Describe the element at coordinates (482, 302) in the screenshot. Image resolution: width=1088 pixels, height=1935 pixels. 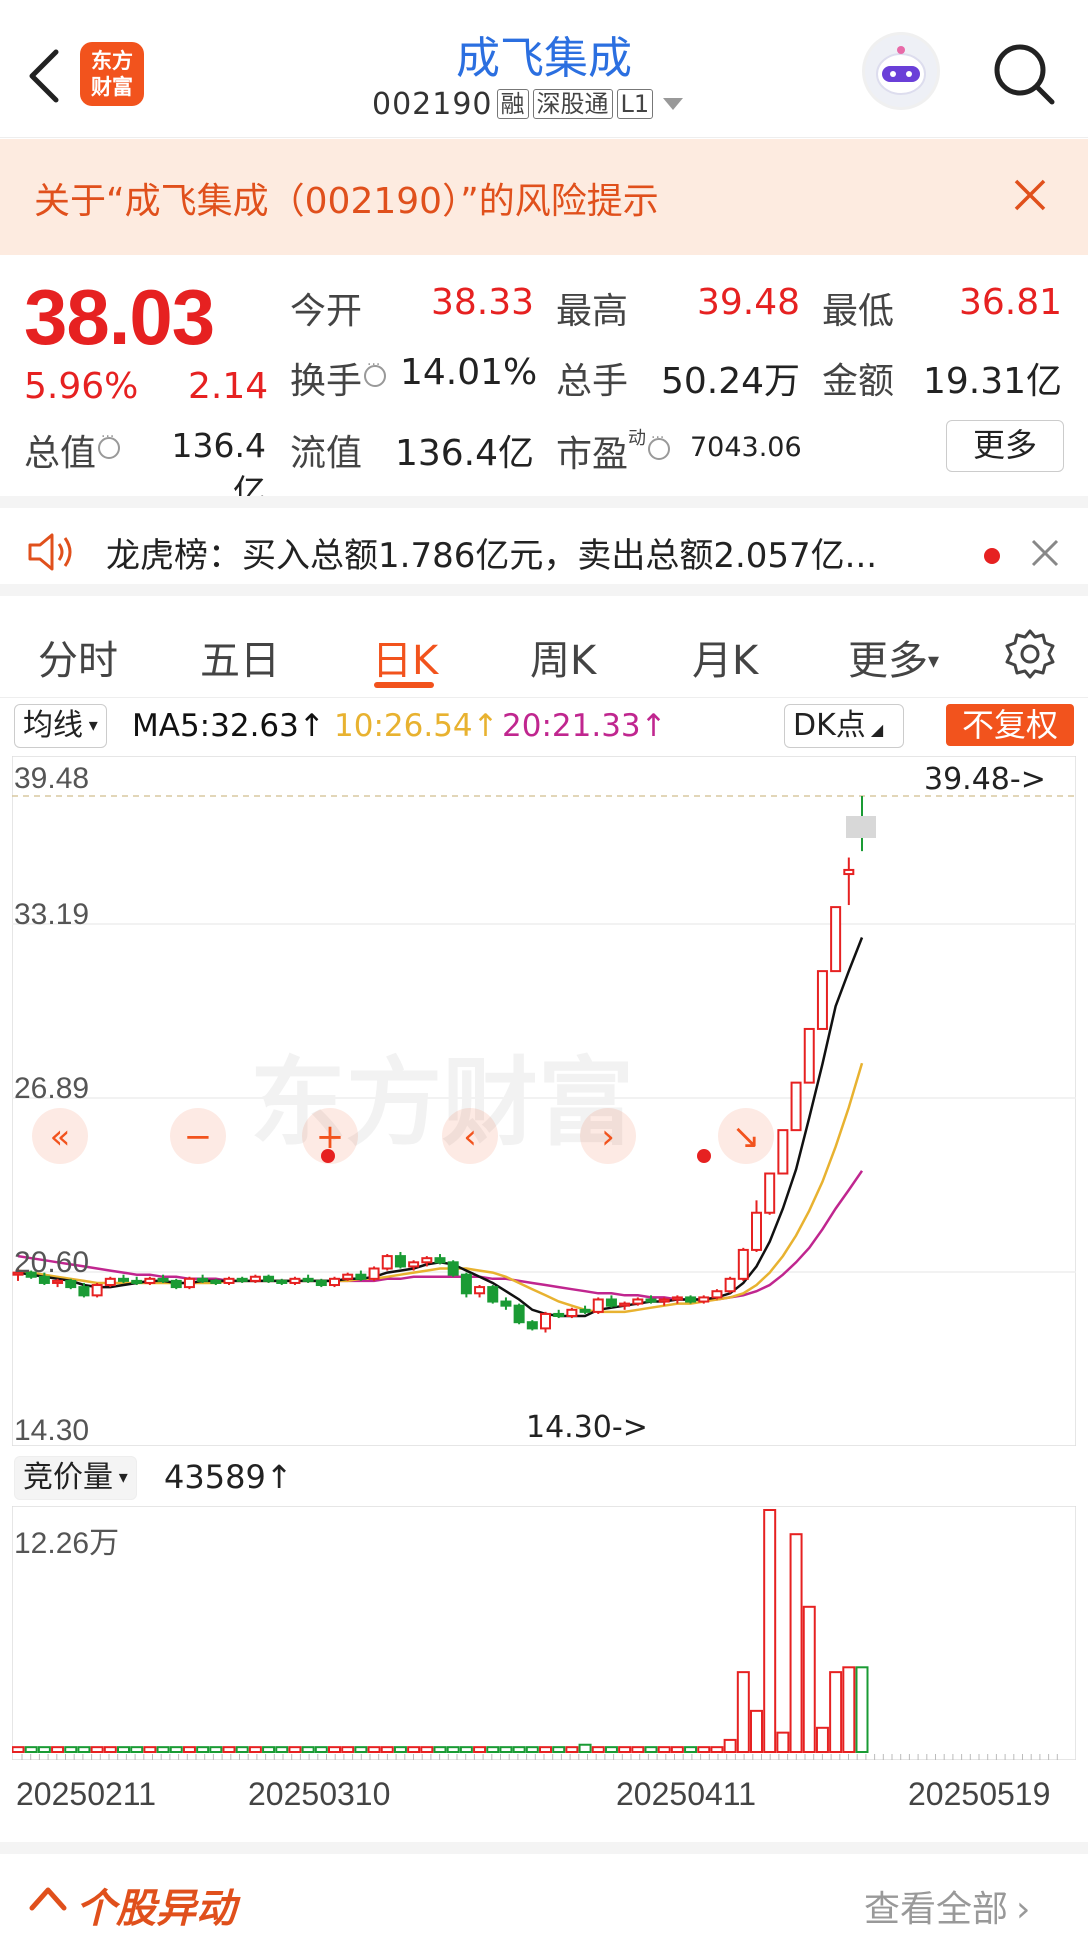
I see `open-value: 38.33` at that location.